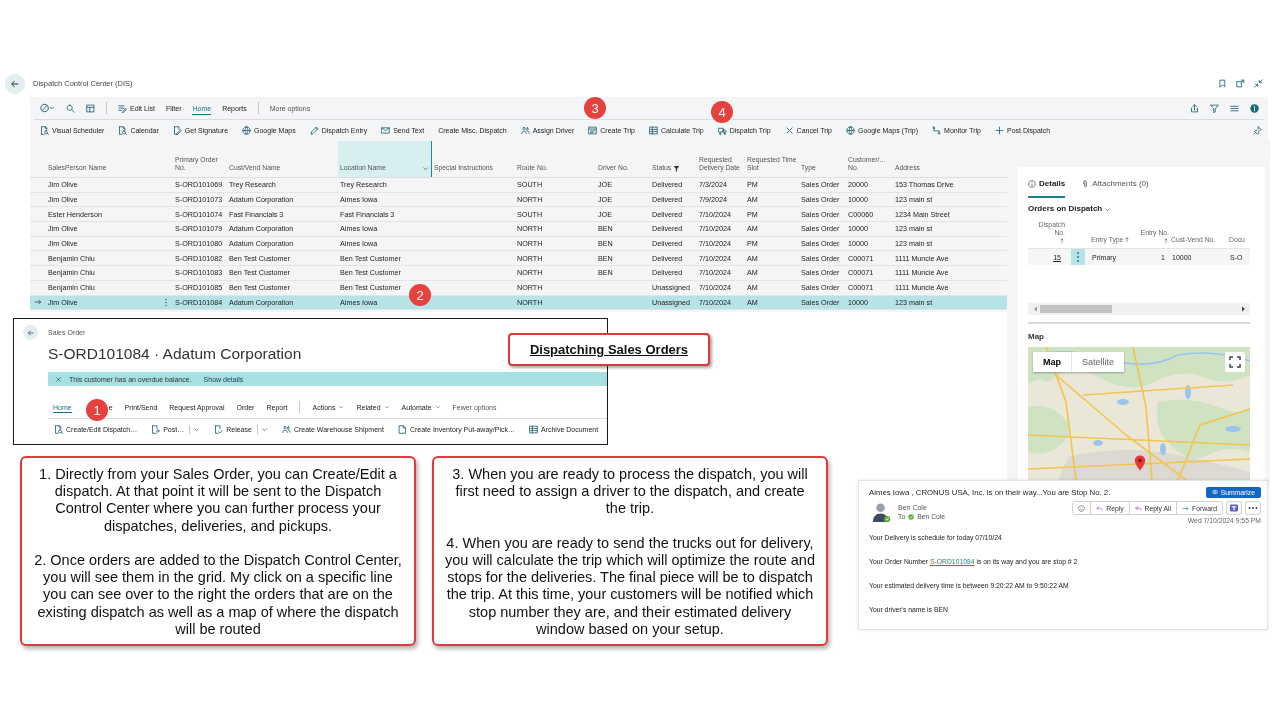 This screenshot has width=1280, height=720. What do you see at coordinates (937, 130) in the screenshot?
I see `route-icon` at bounding box center [937, 130].